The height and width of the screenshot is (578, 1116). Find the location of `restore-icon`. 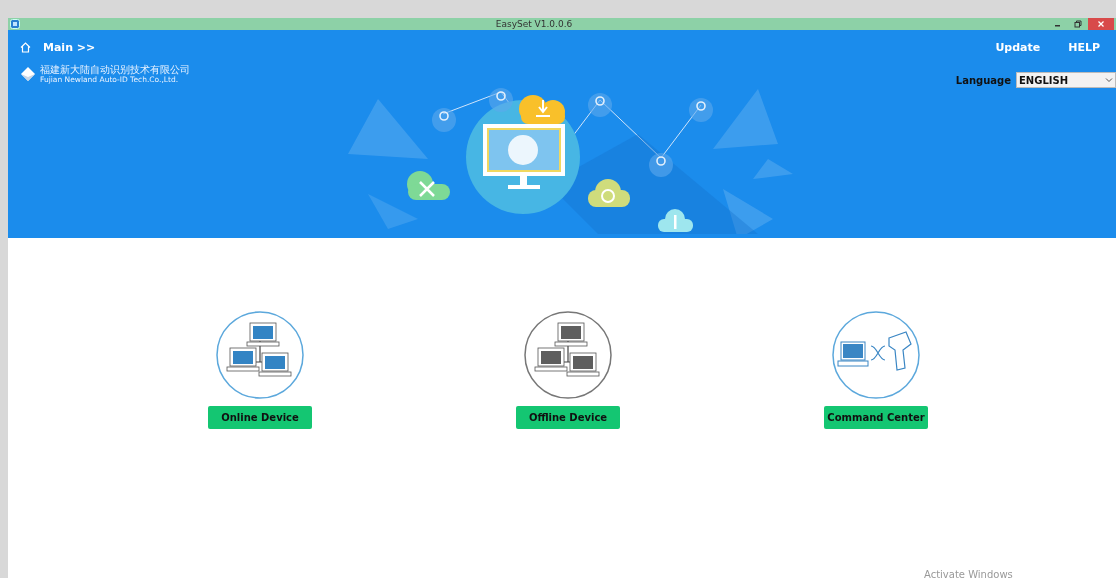

restore-icon is located at coordinates (1078, 24).